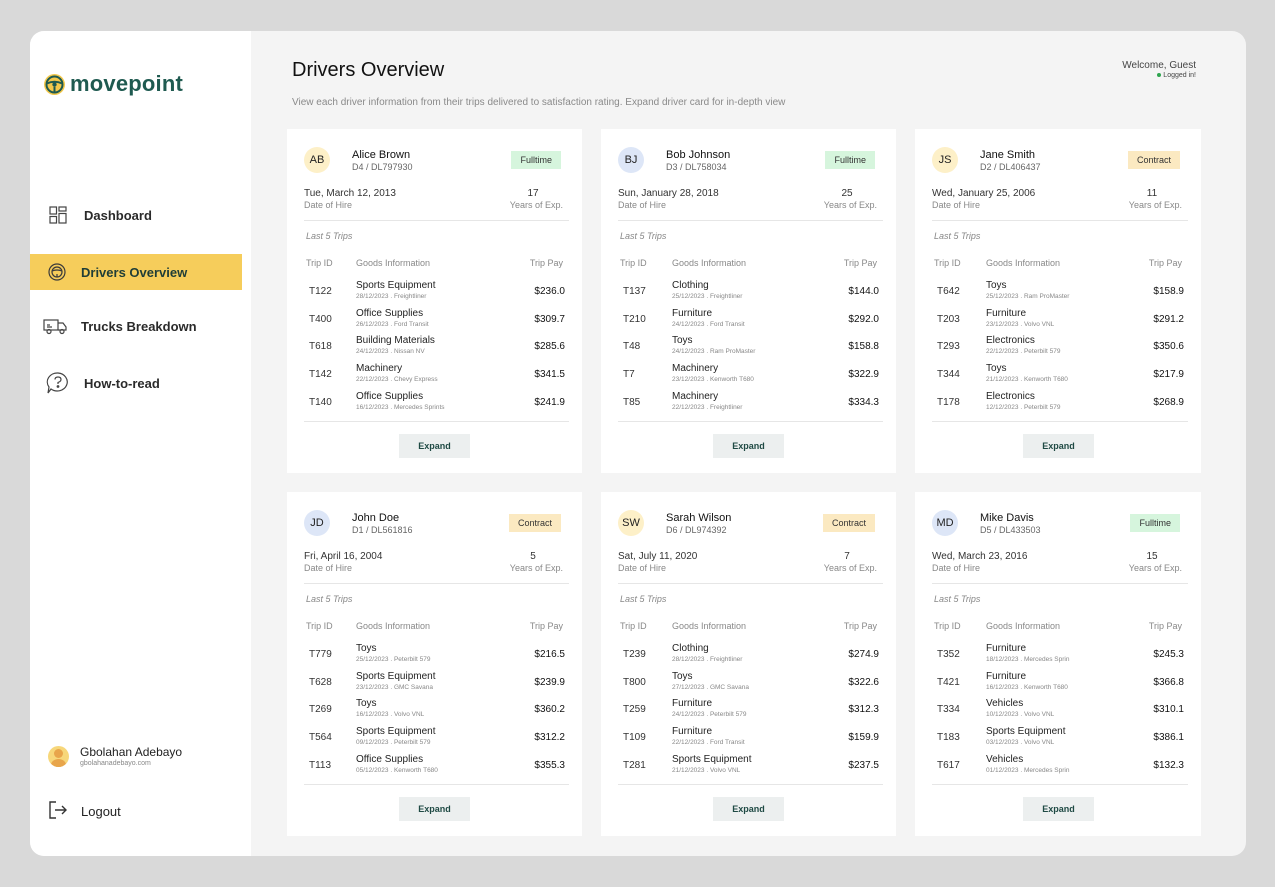 This screenshot has width=1275, height=887. Describe the element at coordinates (131, 752) in the screenshot. I see `user-name: Gbolahan Adebayo` at that location.